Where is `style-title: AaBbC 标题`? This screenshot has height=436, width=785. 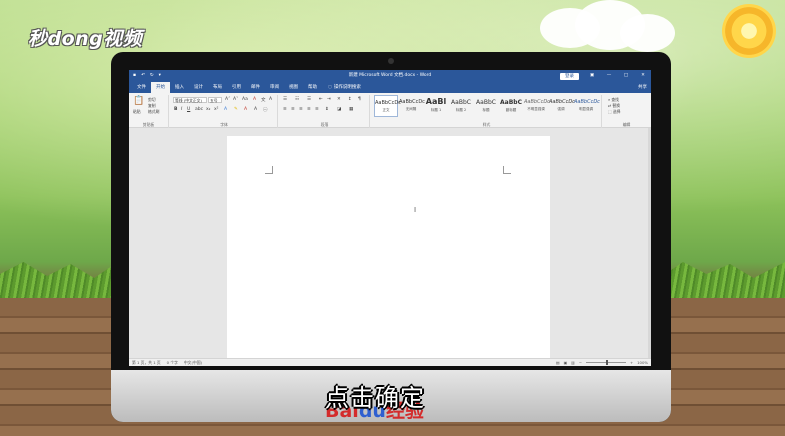
style-title: AaBbC 标题 is located at coordinates (486, 106).